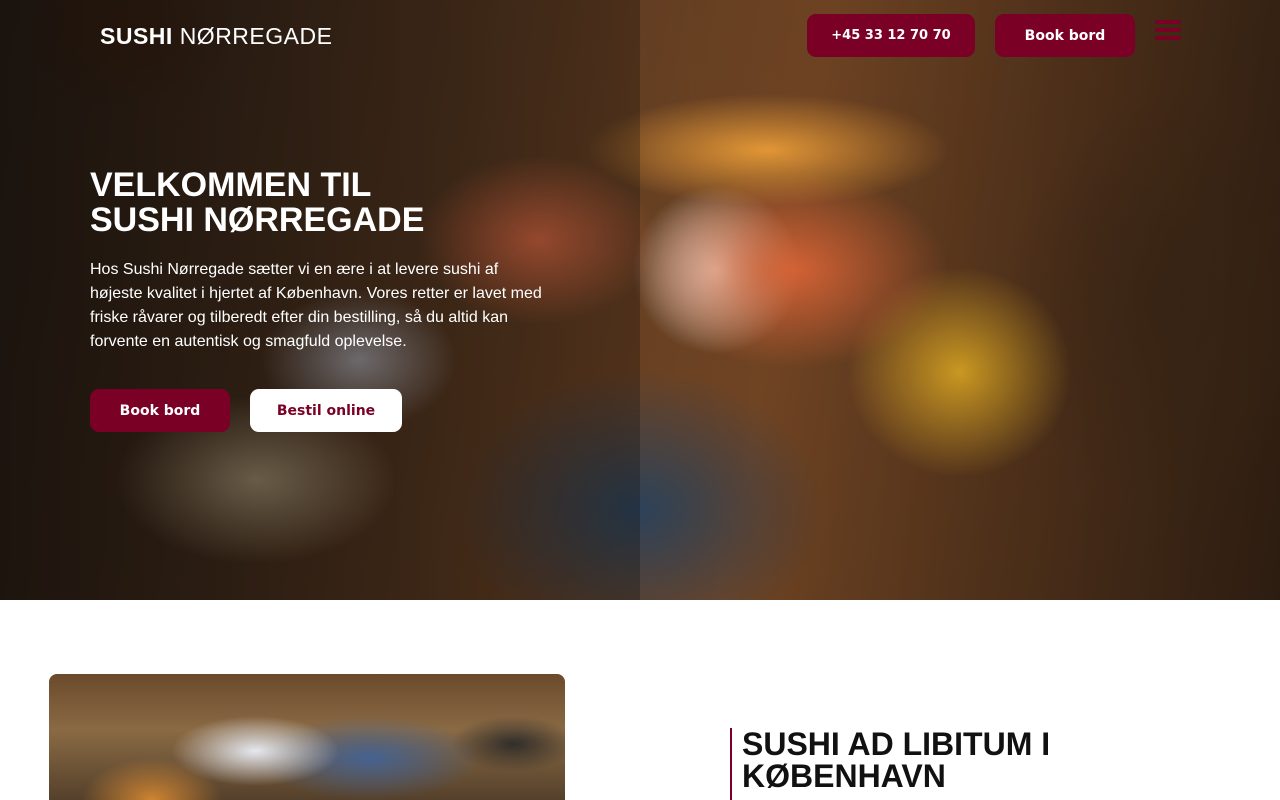 This screenshot has height=800, width=1280. What do you see at coordinates (160, 410) in the screenshot?
I see `hero-book-button: Book bord` at bounding box center [160, 410].